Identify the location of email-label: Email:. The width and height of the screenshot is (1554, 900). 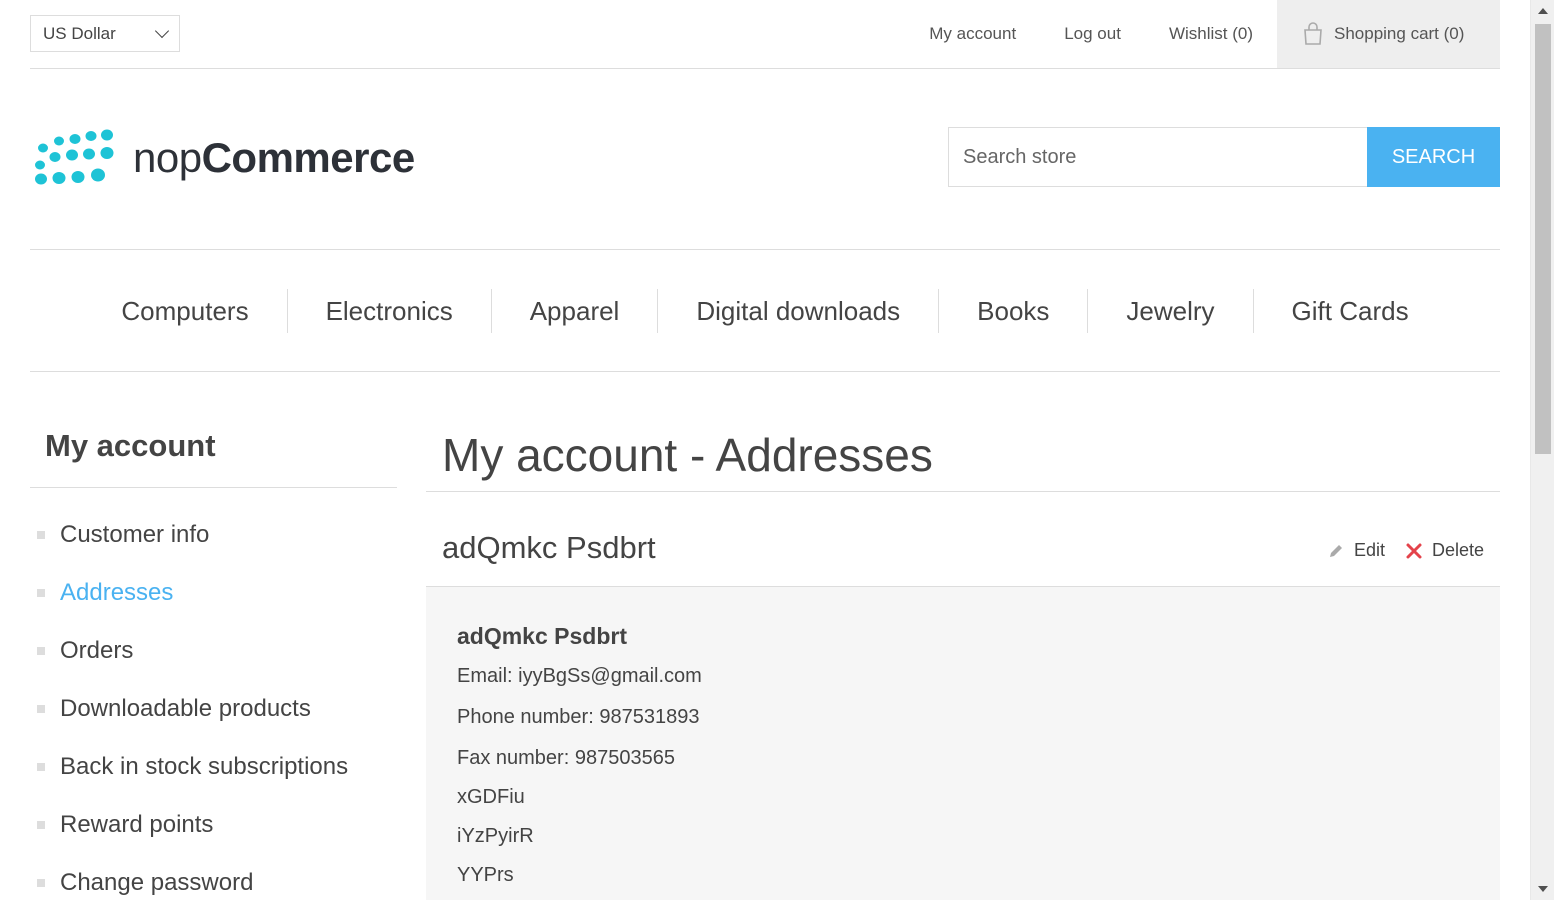
(485, 676).